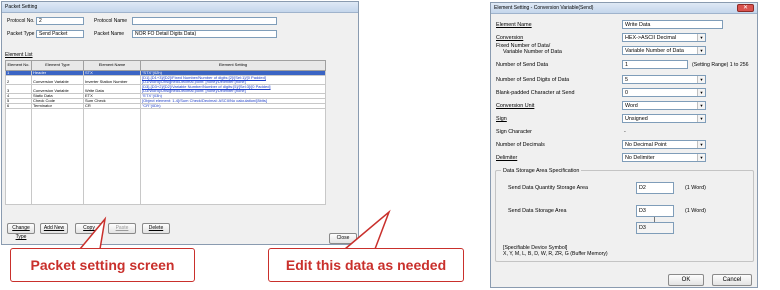  What do you see at coordinates (514, 25) in the screenshot?
I see `element-name-label: Element Name` at bounding box center [514, 25].